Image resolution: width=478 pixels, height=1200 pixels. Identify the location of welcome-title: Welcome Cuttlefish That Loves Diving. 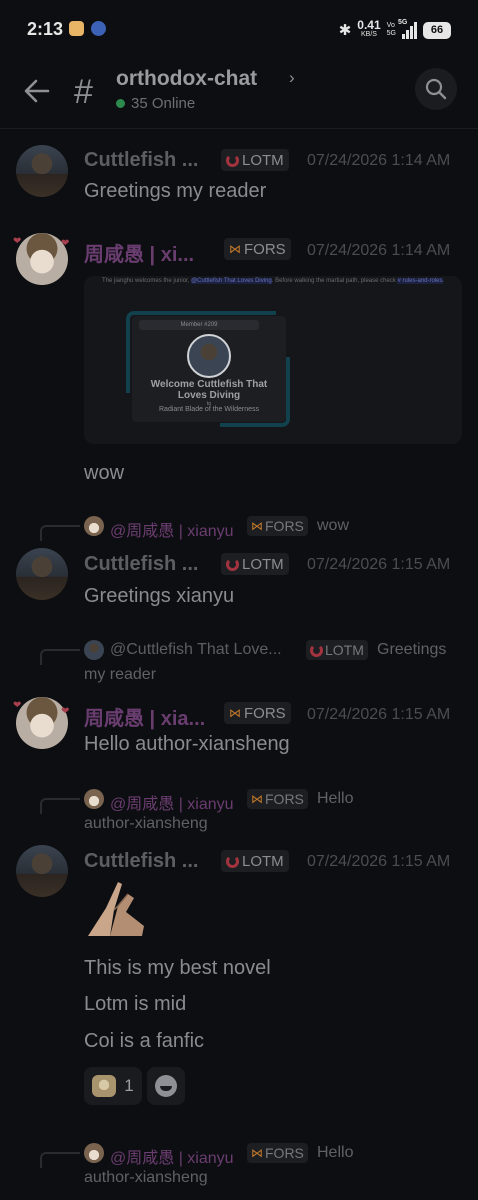
(209, 390).